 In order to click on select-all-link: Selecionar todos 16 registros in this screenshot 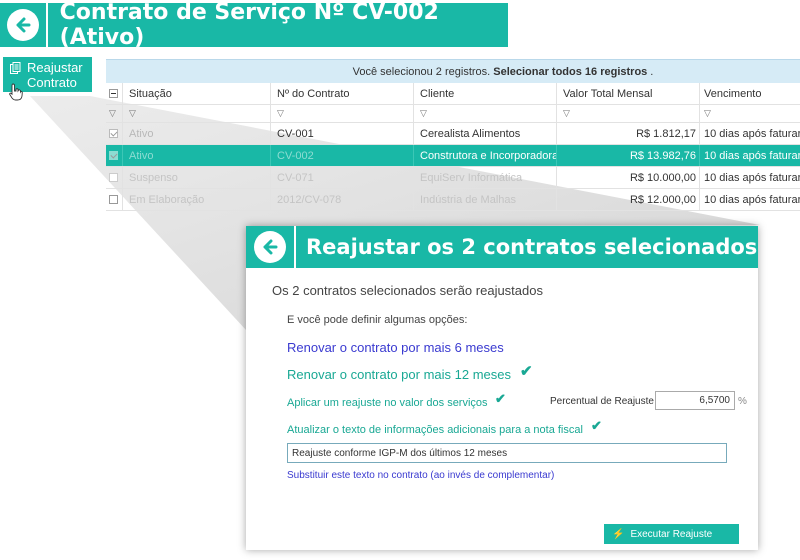, I will do `click(570, 72)`.